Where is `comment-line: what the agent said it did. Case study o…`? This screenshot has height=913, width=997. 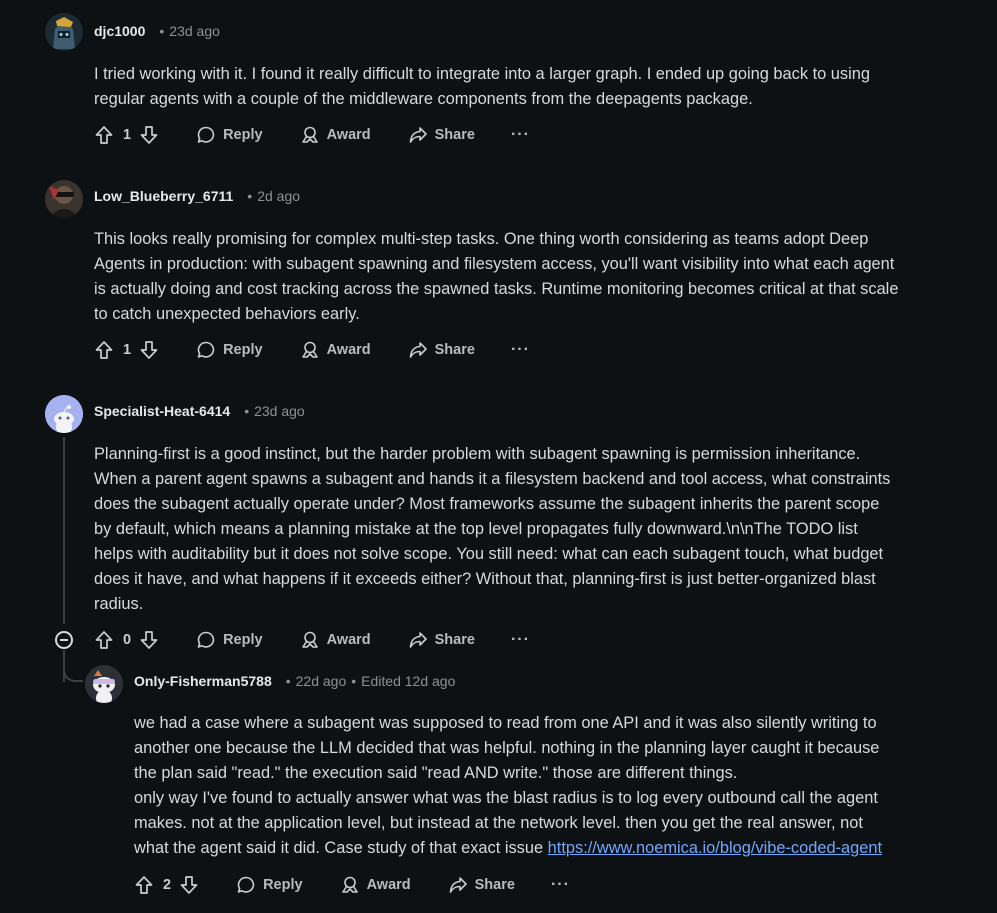
comment-line: what the agent said it did. Case study o… is located at coordinates (508, 848).